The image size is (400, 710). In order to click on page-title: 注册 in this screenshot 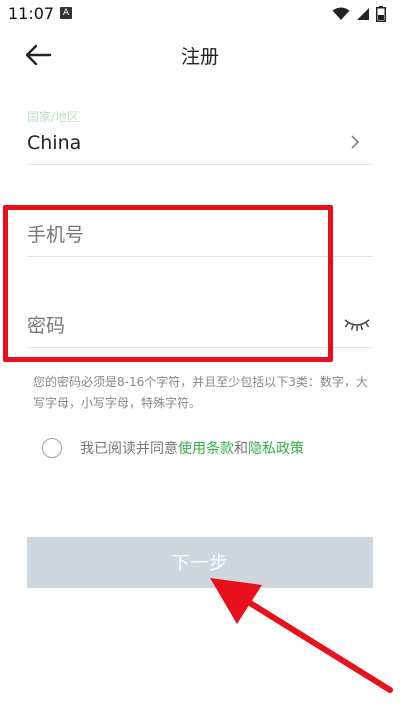, I will do `click(199, 57)`.